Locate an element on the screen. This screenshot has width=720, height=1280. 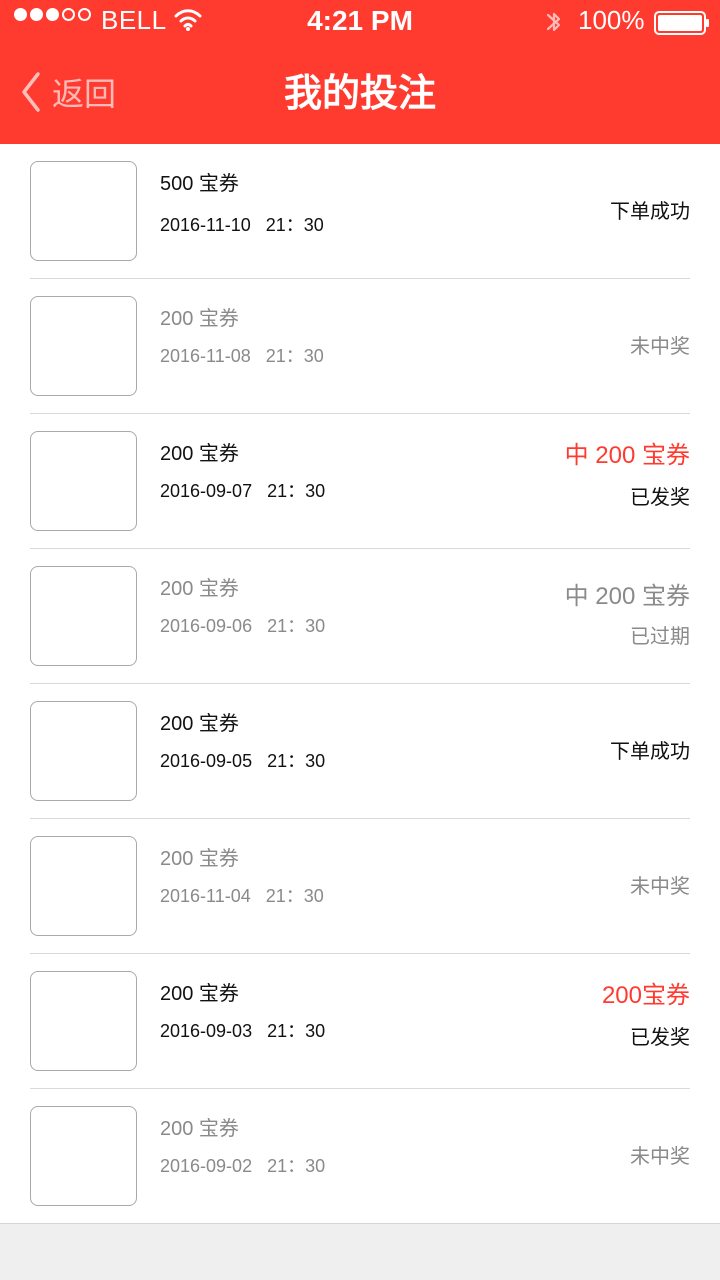
bet-datetime: 2016-09-05 21：30 is located at coordinates (243, 761).